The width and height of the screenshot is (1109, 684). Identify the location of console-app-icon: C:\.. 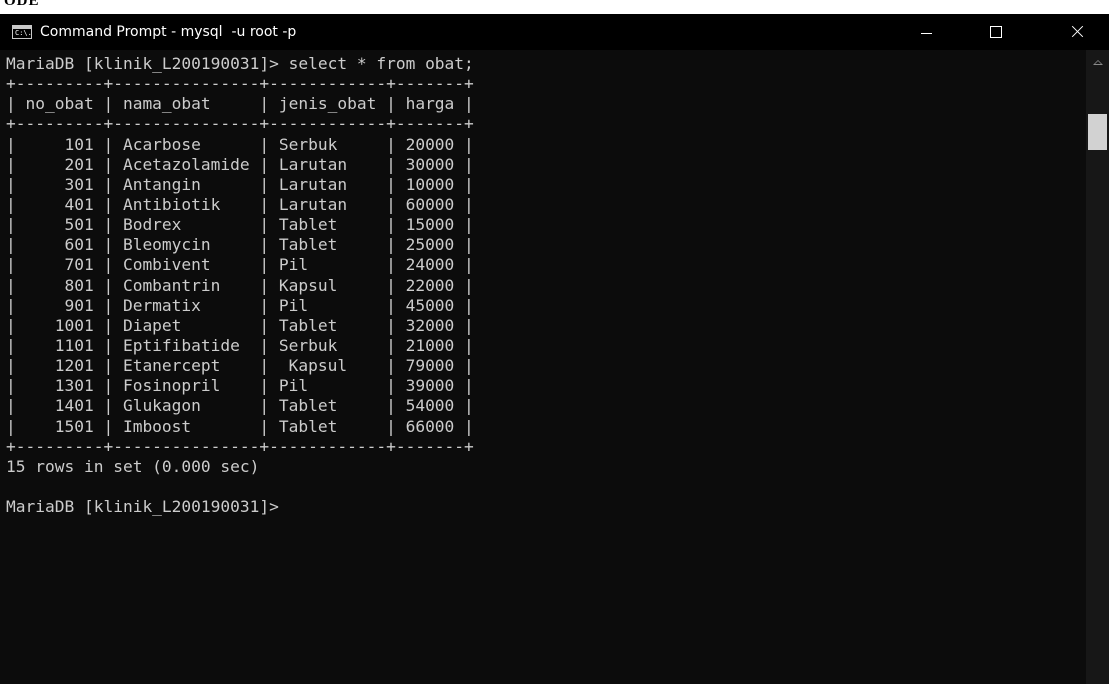
(22, 32).